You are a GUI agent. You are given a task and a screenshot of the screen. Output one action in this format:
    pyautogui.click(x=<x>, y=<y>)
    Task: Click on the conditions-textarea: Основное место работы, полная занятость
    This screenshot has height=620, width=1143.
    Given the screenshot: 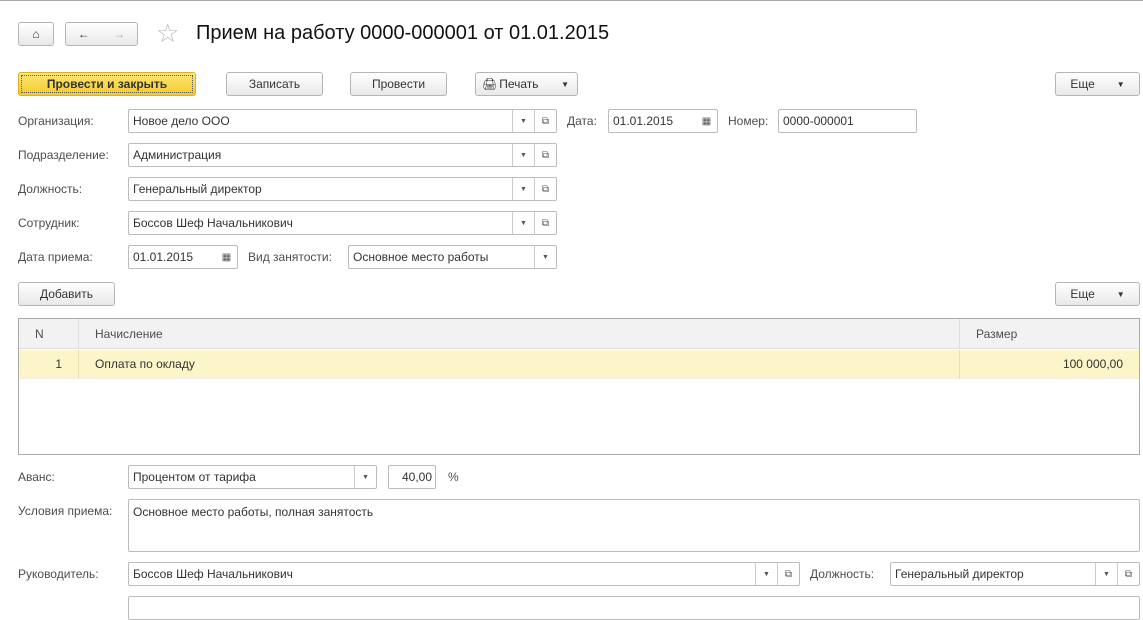 What is the action you would take?
    pyautogui.click(x=634, y=525)
    